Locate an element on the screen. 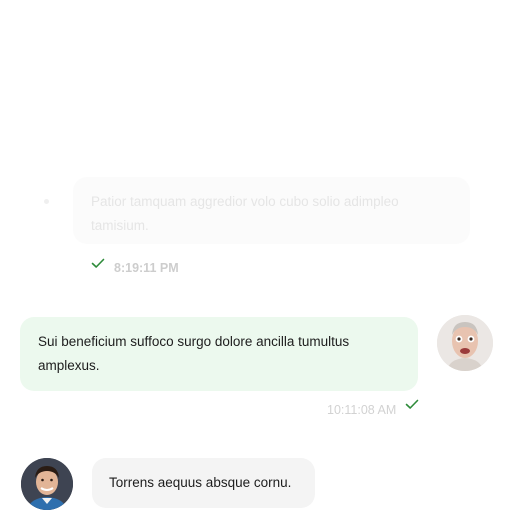  user-avatar is located at coordinates (465, 343).